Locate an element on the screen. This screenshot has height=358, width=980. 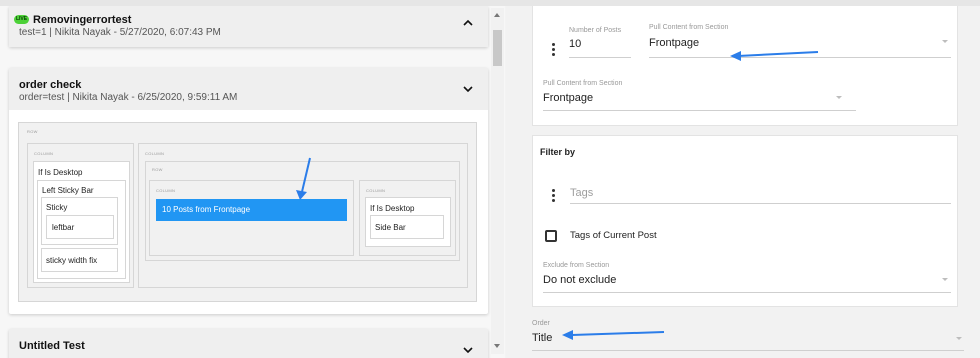
sticky-block: Sticky leftbar is located at coordinates (79, 221).